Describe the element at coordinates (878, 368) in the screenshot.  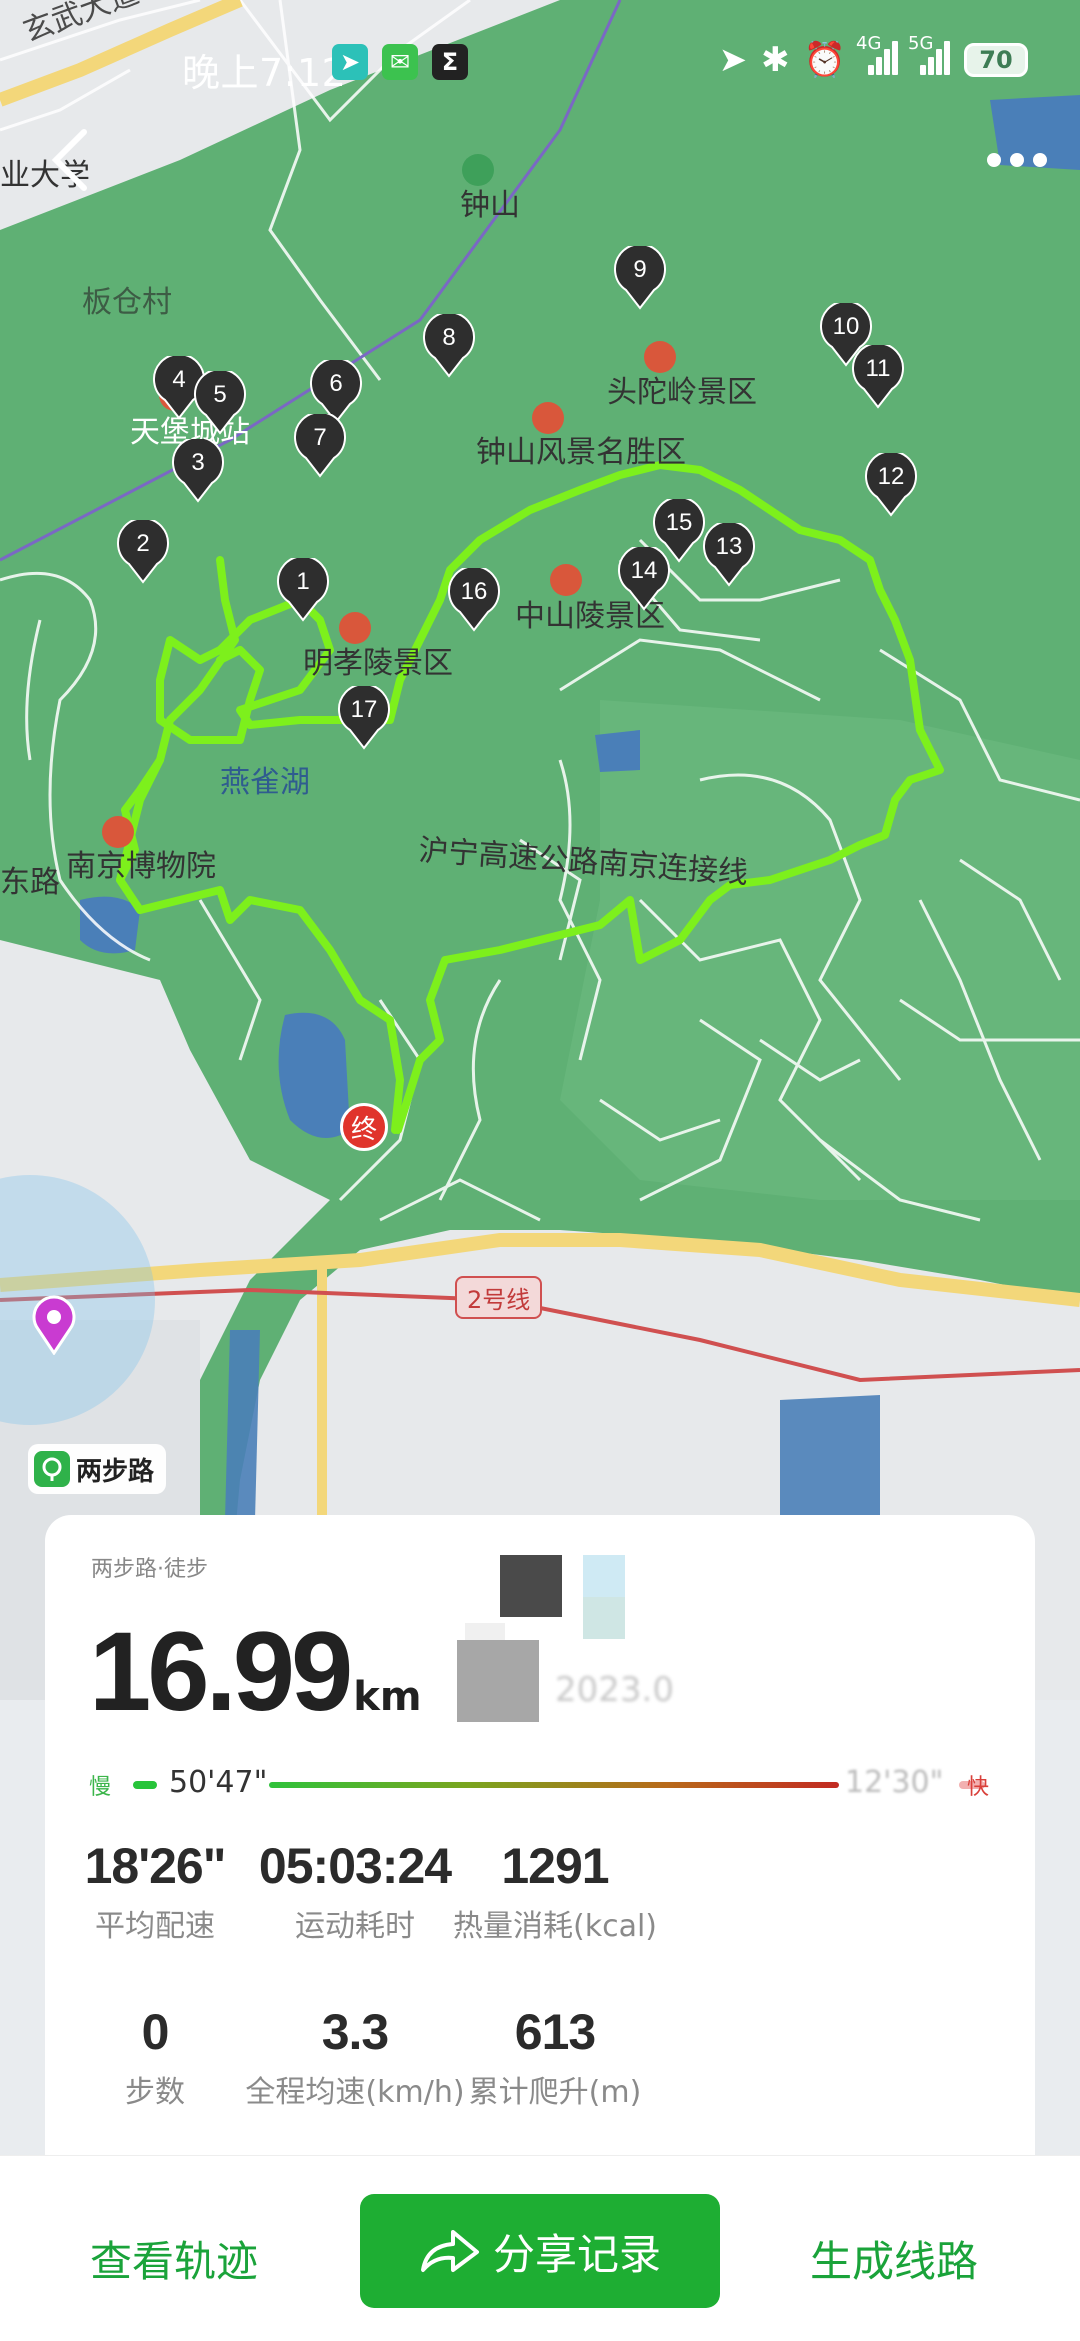
I see `route-marker-number: 11` at that location.